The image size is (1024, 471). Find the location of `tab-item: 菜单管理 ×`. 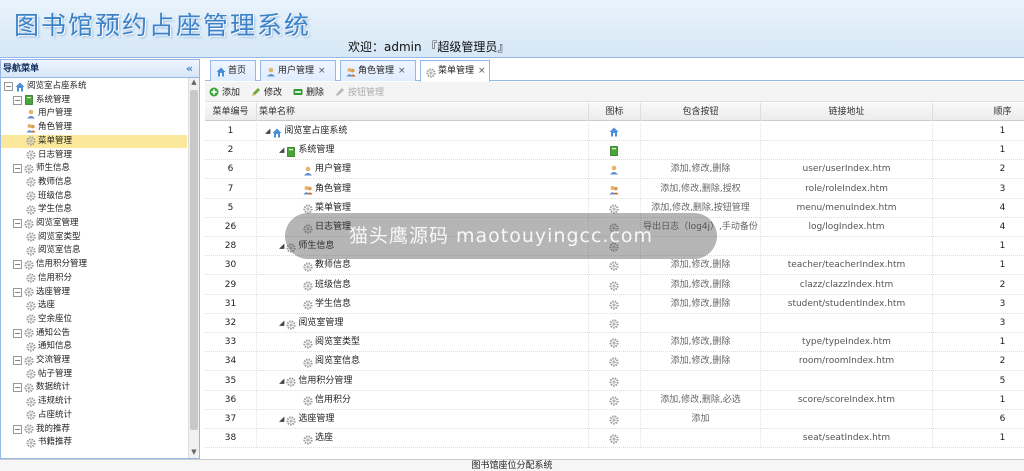

tab-item: 菜单管理 × is located at coordinates (455, 71).